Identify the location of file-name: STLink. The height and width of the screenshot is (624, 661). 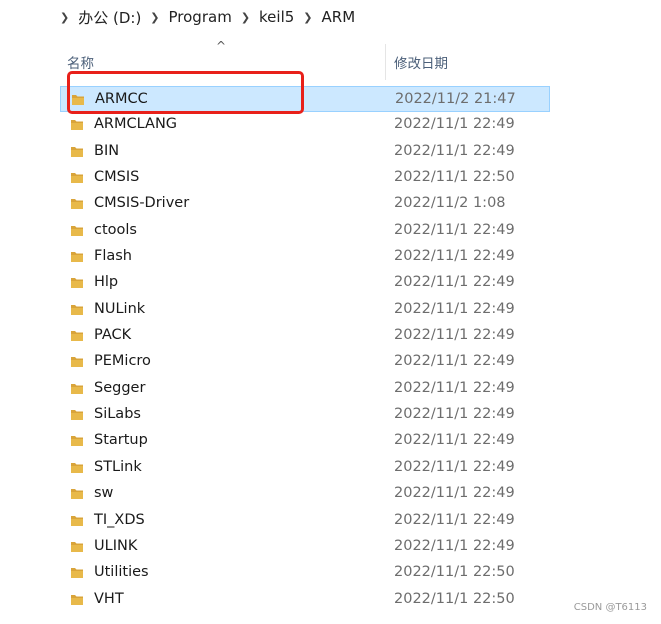
(118, 466).